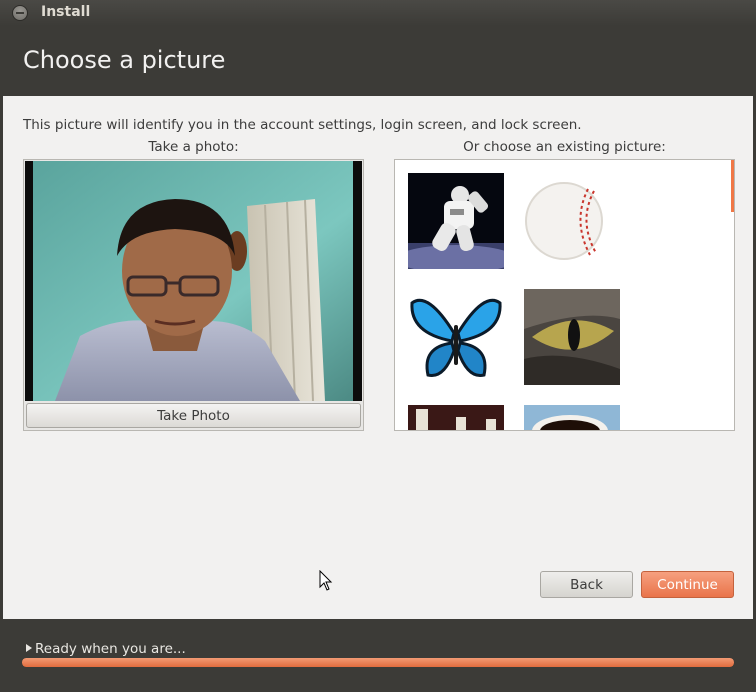 This screenshot has height=692, width=756. Describe the element at coordinates (564, 147) in the screenshot. I see `existing-picture-label: Or choose an existing picture:` at that location.